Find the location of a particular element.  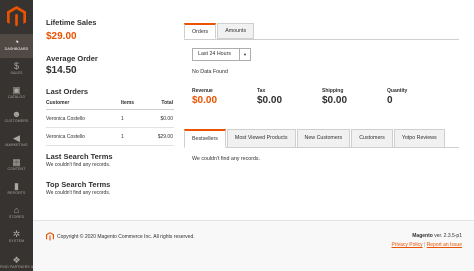

sidebar-item-label: STORES is located at coordinates (16, 217).